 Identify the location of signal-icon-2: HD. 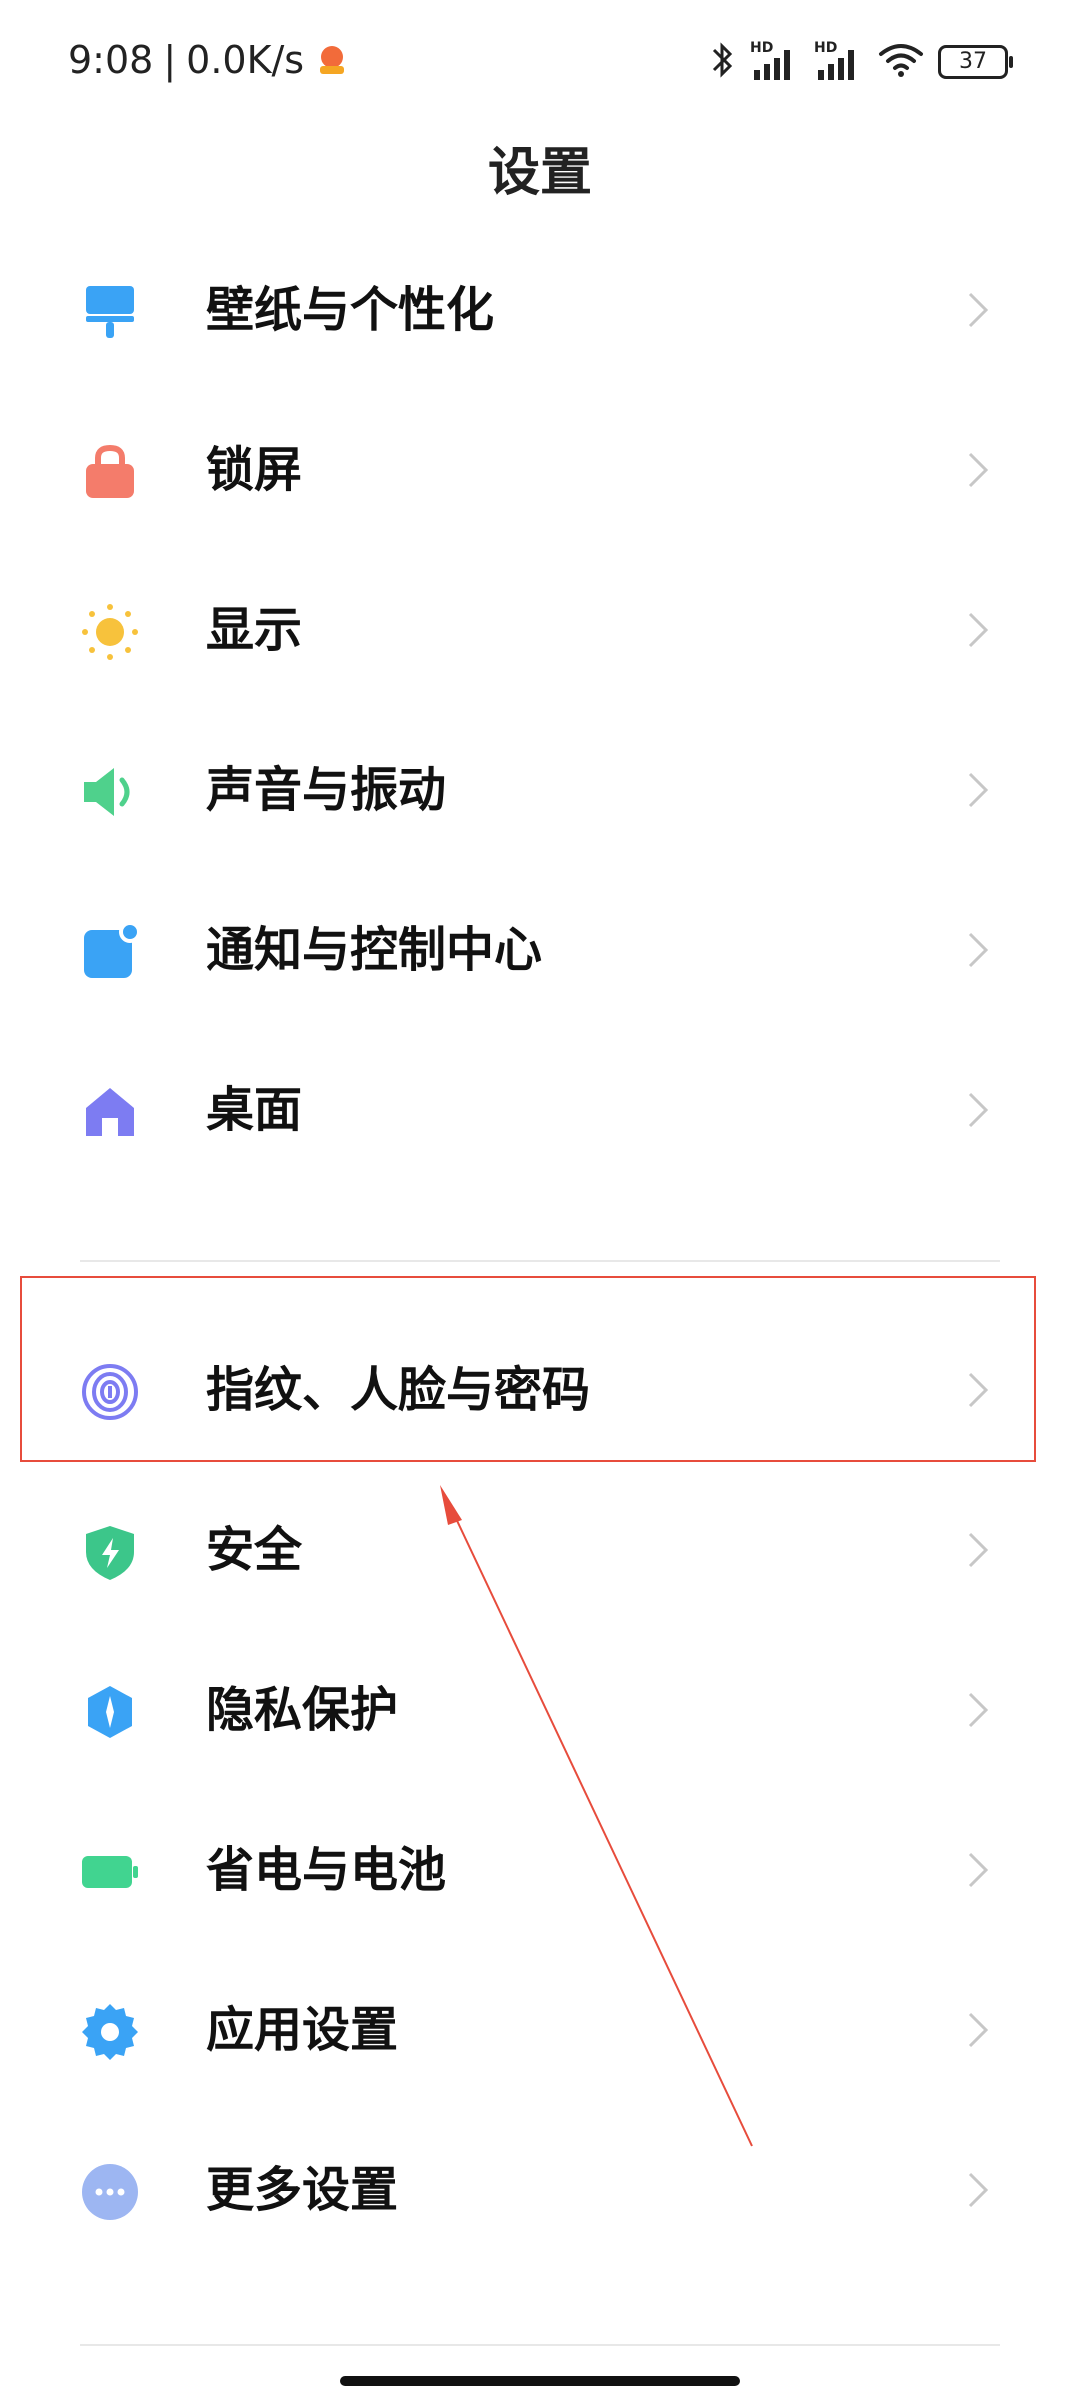
(839, 62).